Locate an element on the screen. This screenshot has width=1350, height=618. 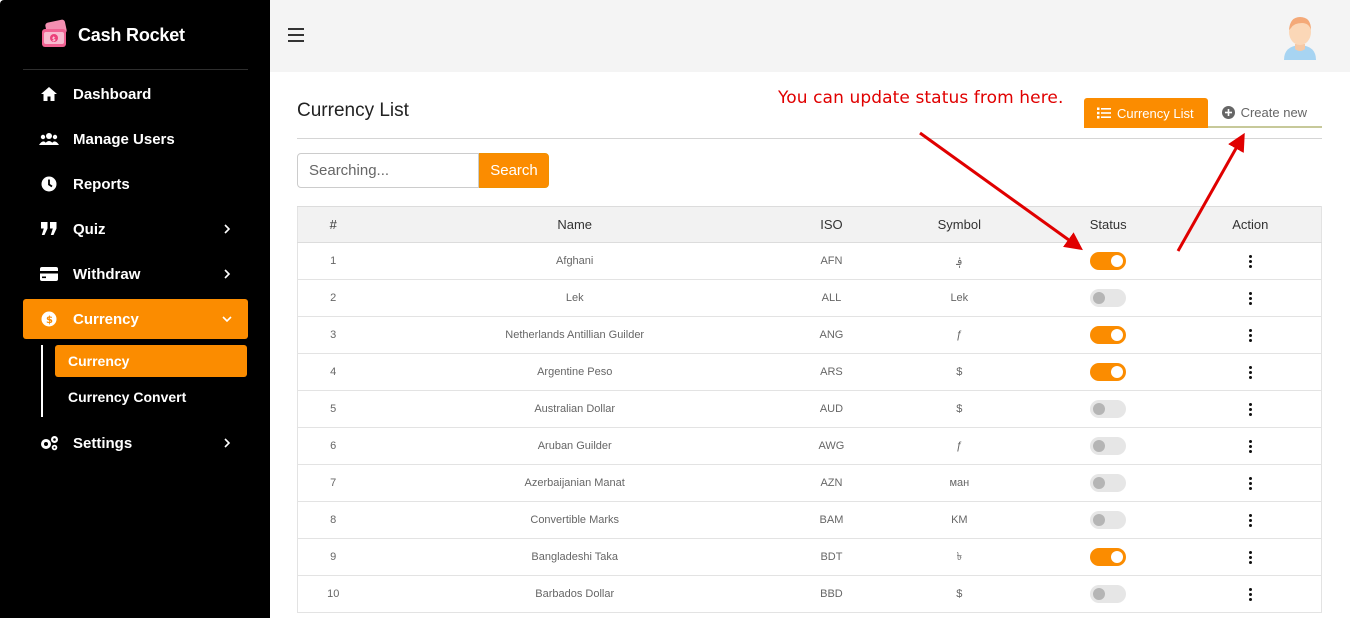
sidebar-subitem-currency: Currency is located at coordinates (151, 361).